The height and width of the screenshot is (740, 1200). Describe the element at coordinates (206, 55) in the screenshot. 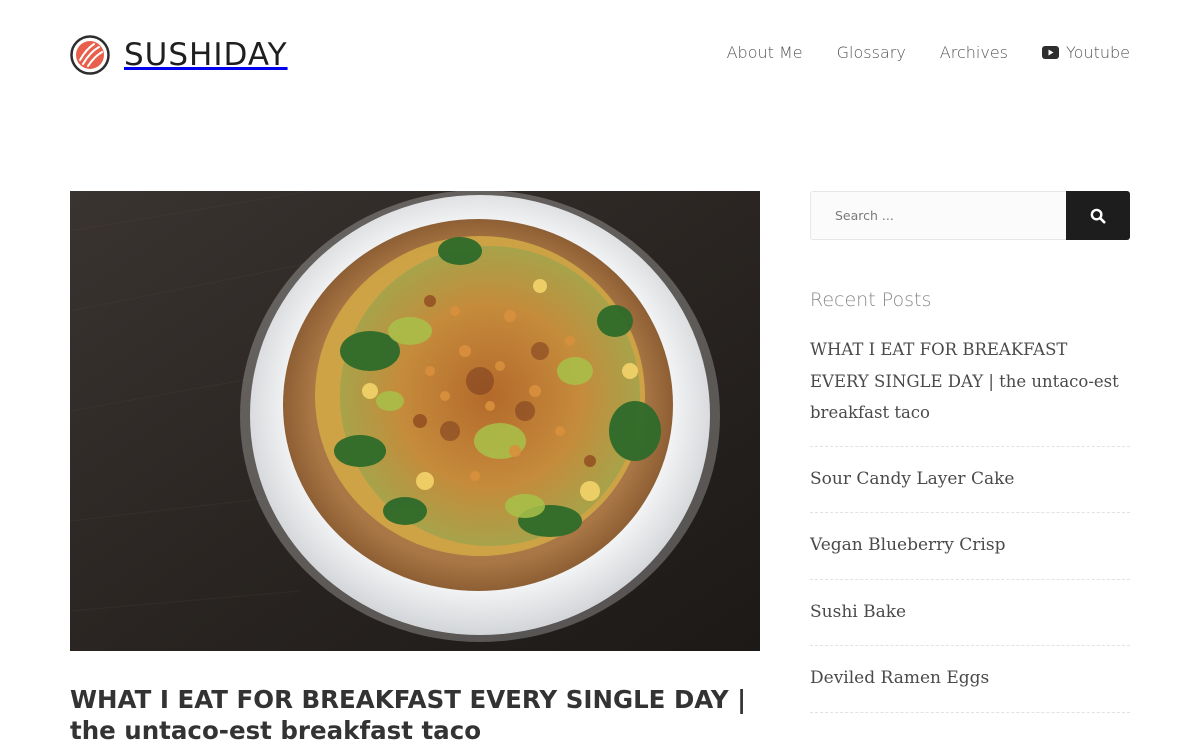

I see `site-name: SUSHIDAY` at that location.